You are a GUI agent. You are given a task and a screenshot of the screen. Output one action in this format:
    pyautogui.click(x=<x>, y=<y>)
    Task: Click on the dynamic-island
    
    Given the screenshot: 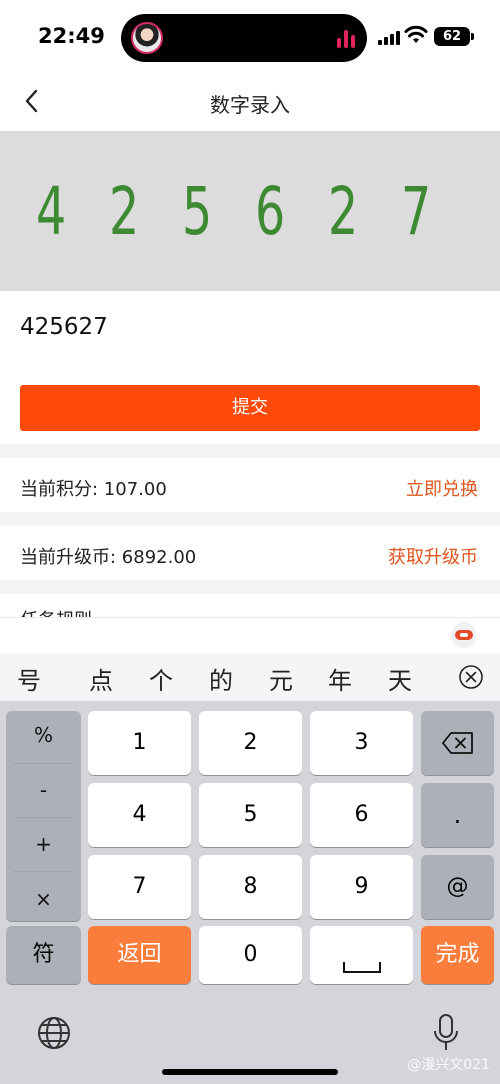 What is the action you would take?
    pyautogui.click(x=244, y=38)
    